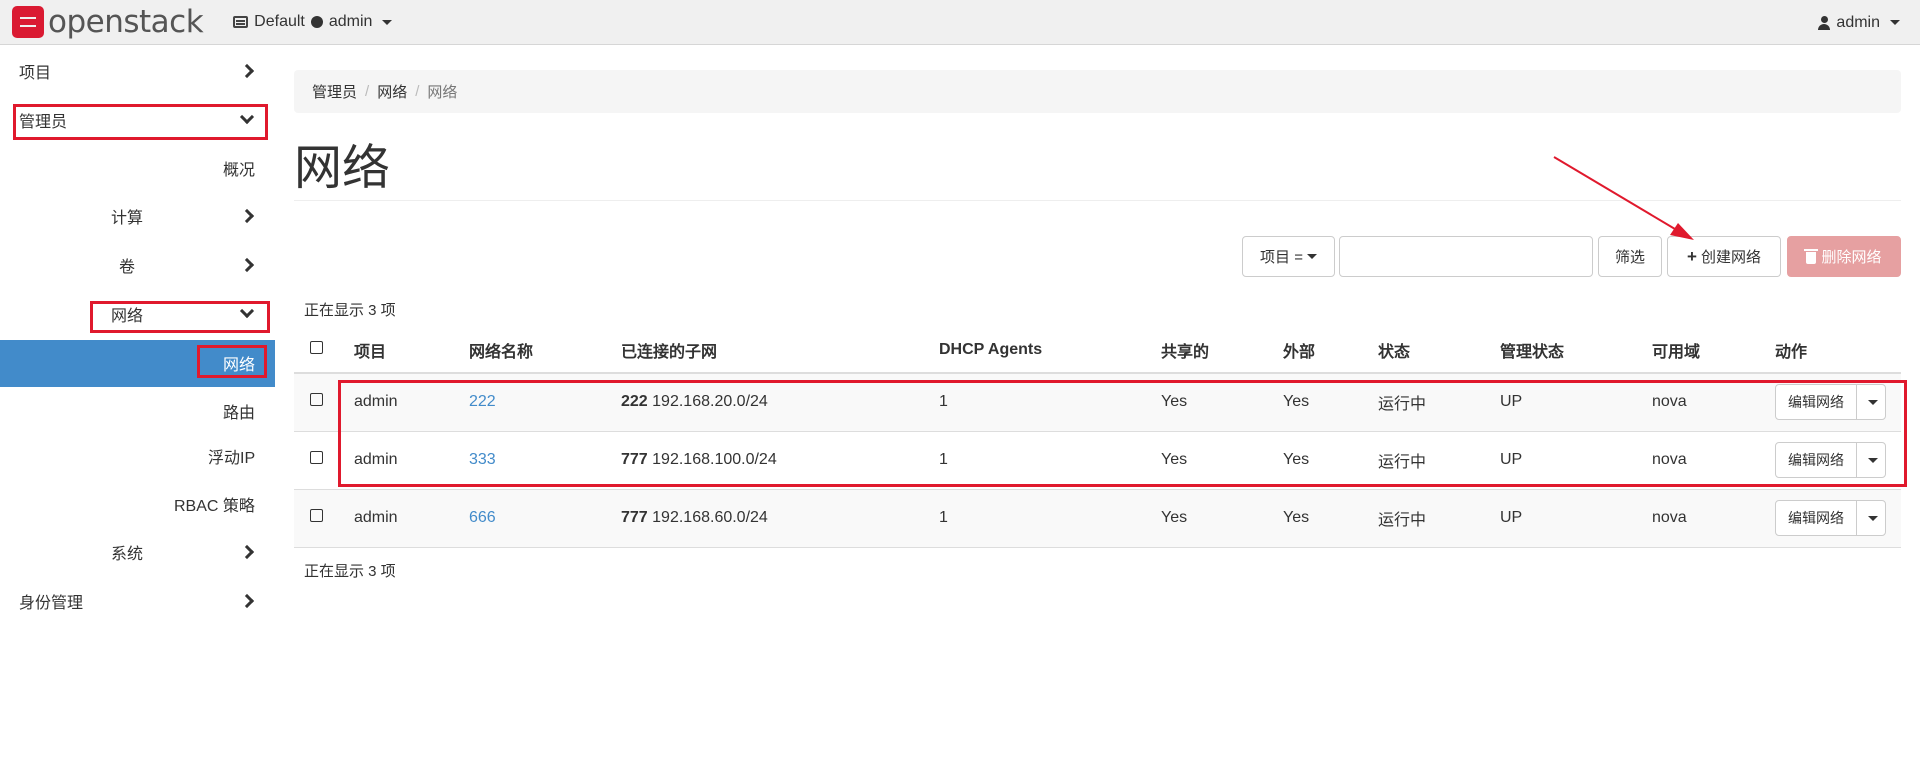 The image size is (1920, 780). Describe the element at coordinates (334, 91) in the screenshot. I see `breadcrumb-item: 管理员` at that location.